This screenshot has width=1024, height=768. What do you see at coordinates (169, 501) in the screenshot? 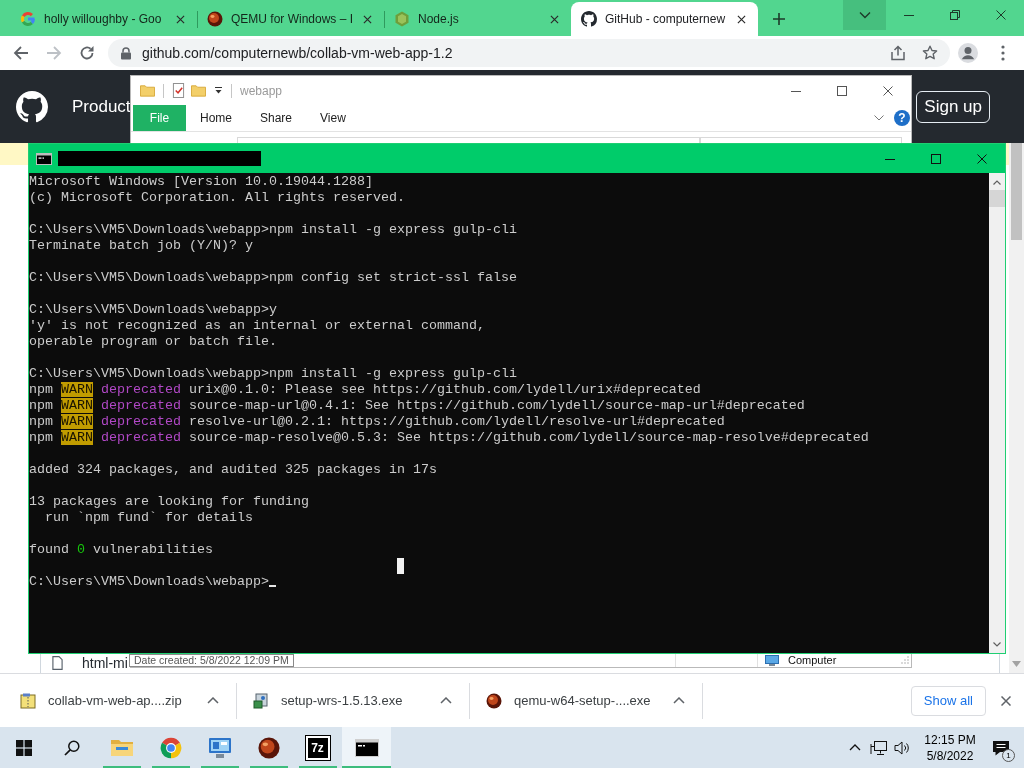
I see `terminal-line: 13 packages are looking for funding` at bounding box center [169, 501].